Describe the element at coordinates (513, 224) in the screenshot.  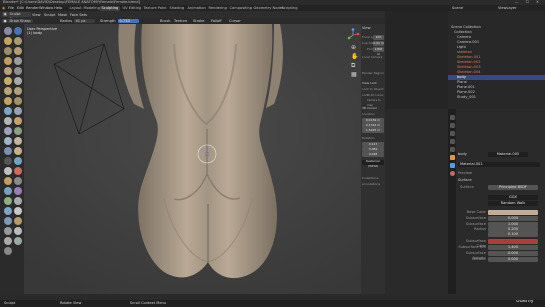
I see `subsurface-radius-x: 1.000` at that location.